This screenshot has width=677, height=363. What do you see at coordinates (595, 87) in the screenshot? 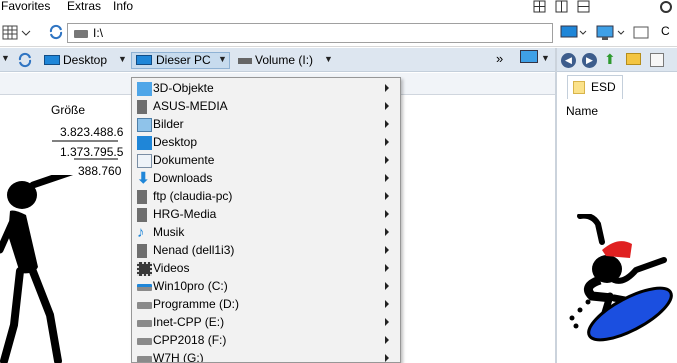
I see `tab-esd: ESD` at bounding box center [595, 87].